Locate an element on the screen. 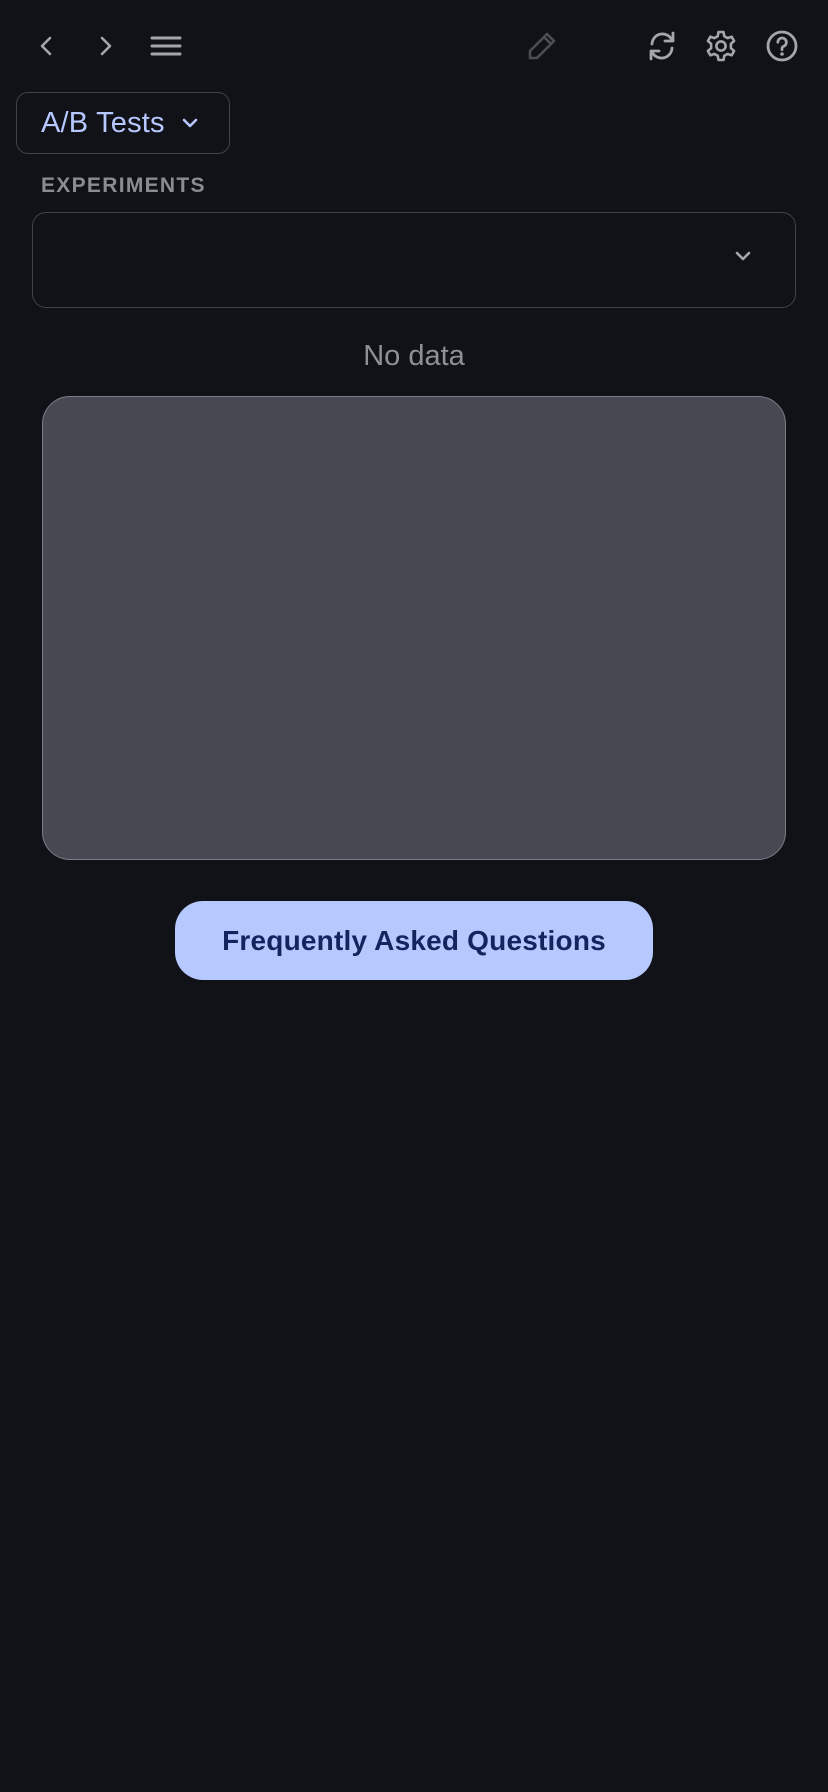 The height and width of the screenshot is (1792, 828). settings-button is located at coordinates (721, 46).